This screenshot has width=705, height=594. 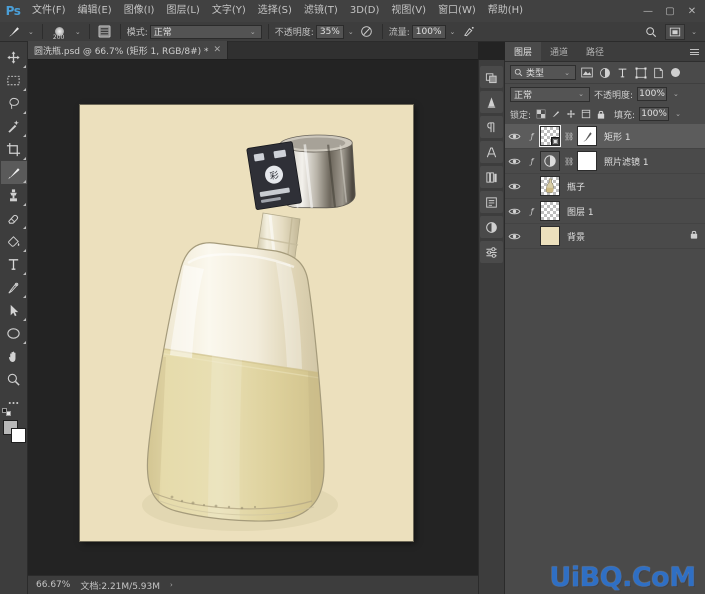 What do you see at coordinates (275, 11) in the screenshot?
I see `menu-select: 选择(S)` at bounding box center [275, 11].